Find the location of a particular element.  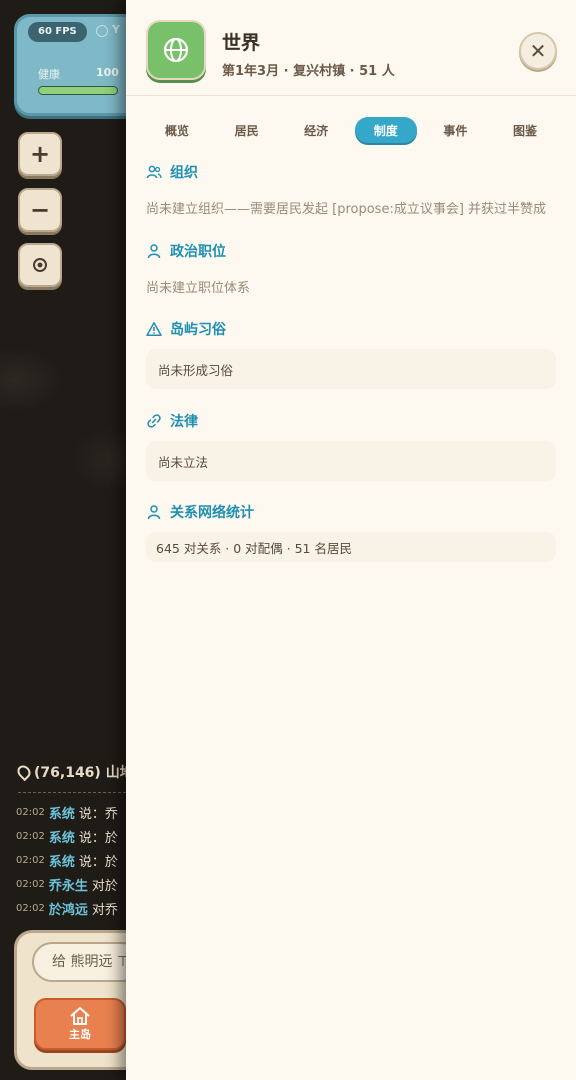

customs-text: 尚未形成习俗 is located at coordinates (196, 370).